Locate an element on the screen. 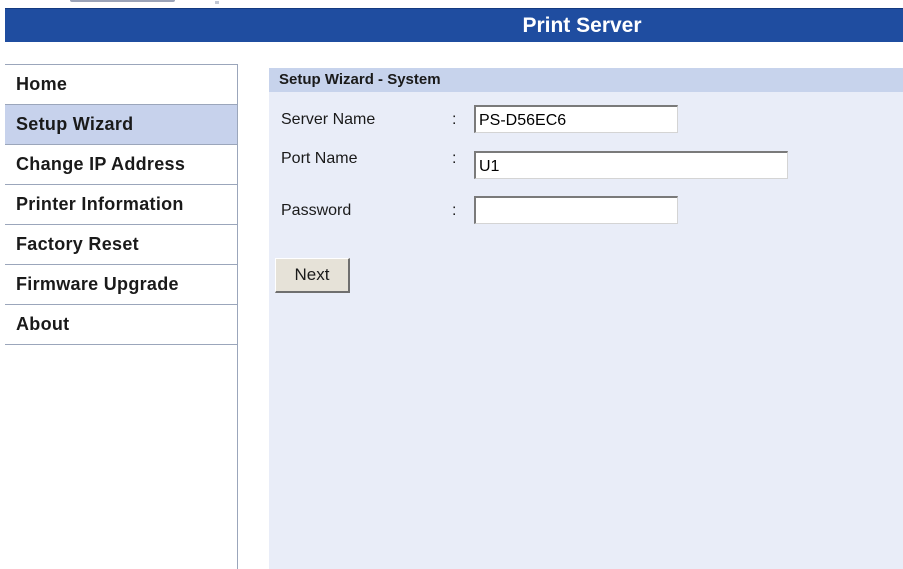 The height and width of the screenshot is (569, 903). server-name-label: Server Name is located at coordinates (328, 119).